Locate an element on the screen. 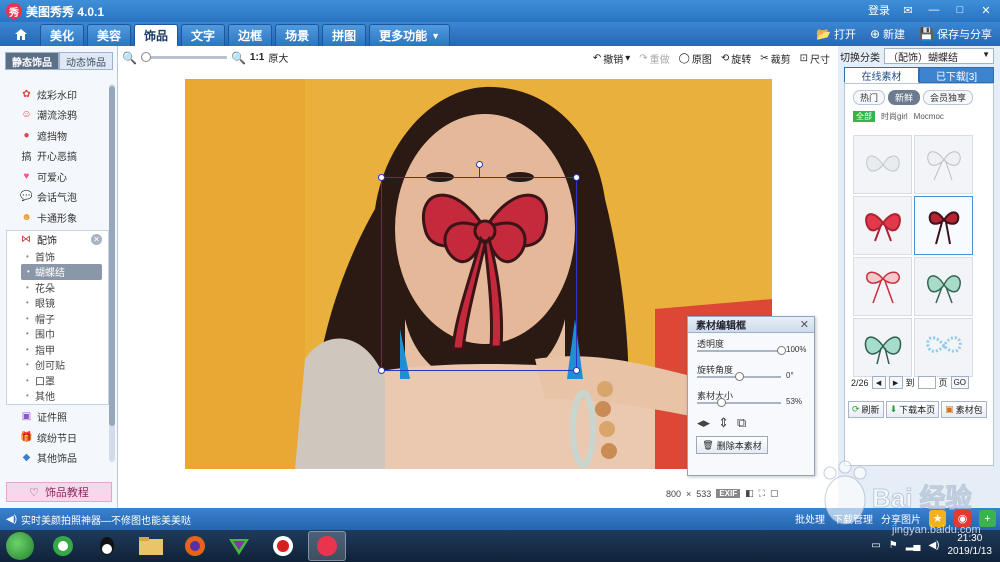  sidebar-sub-flower: 花朵 is located at coordinates (57, 288).